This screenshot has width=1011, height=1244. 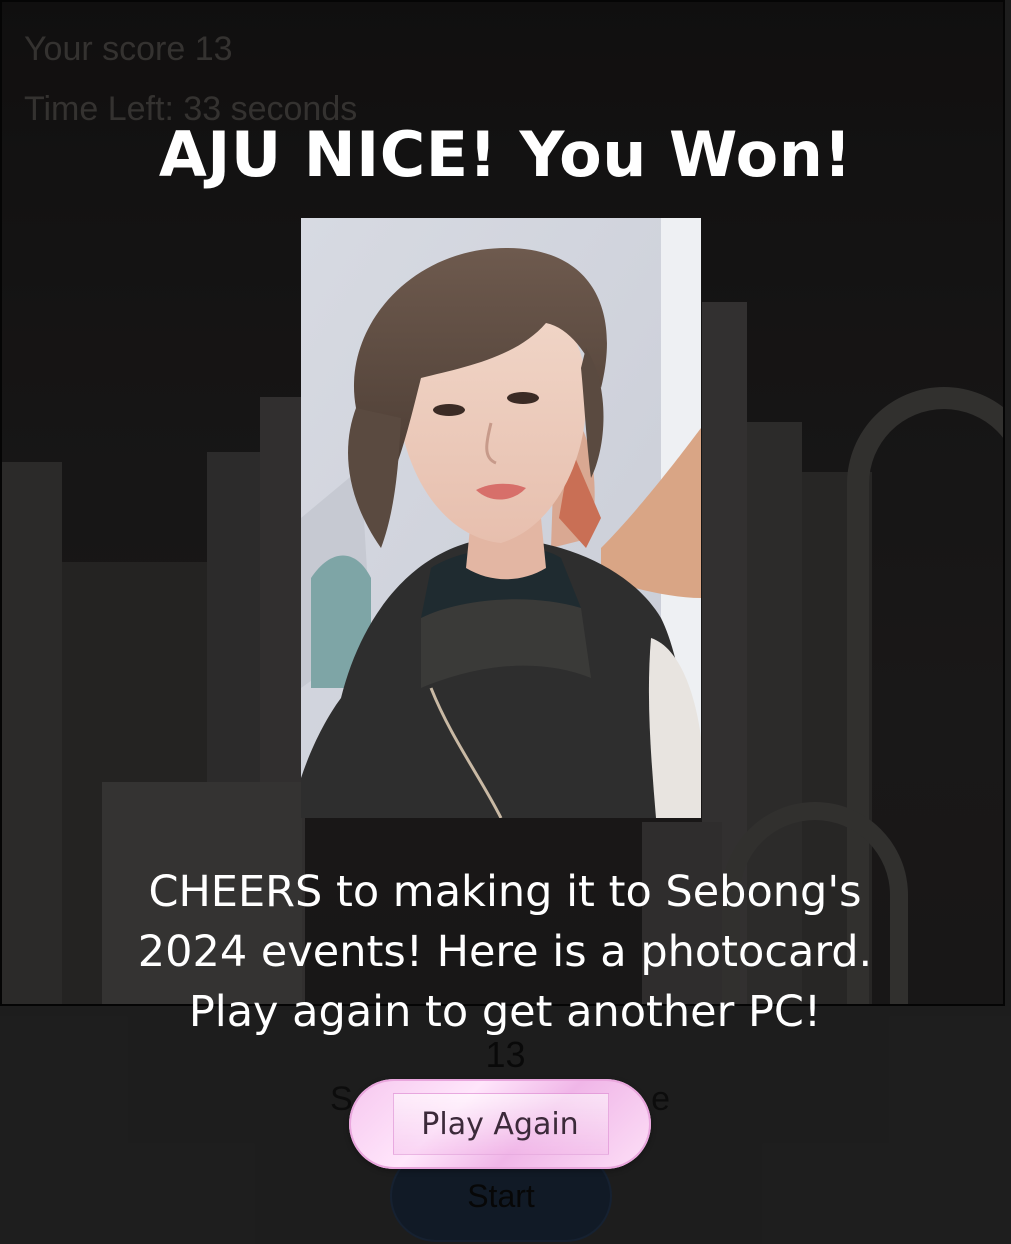 I want to click on win-title: AJU NICE! You Won!, so click(x=505, y=154).